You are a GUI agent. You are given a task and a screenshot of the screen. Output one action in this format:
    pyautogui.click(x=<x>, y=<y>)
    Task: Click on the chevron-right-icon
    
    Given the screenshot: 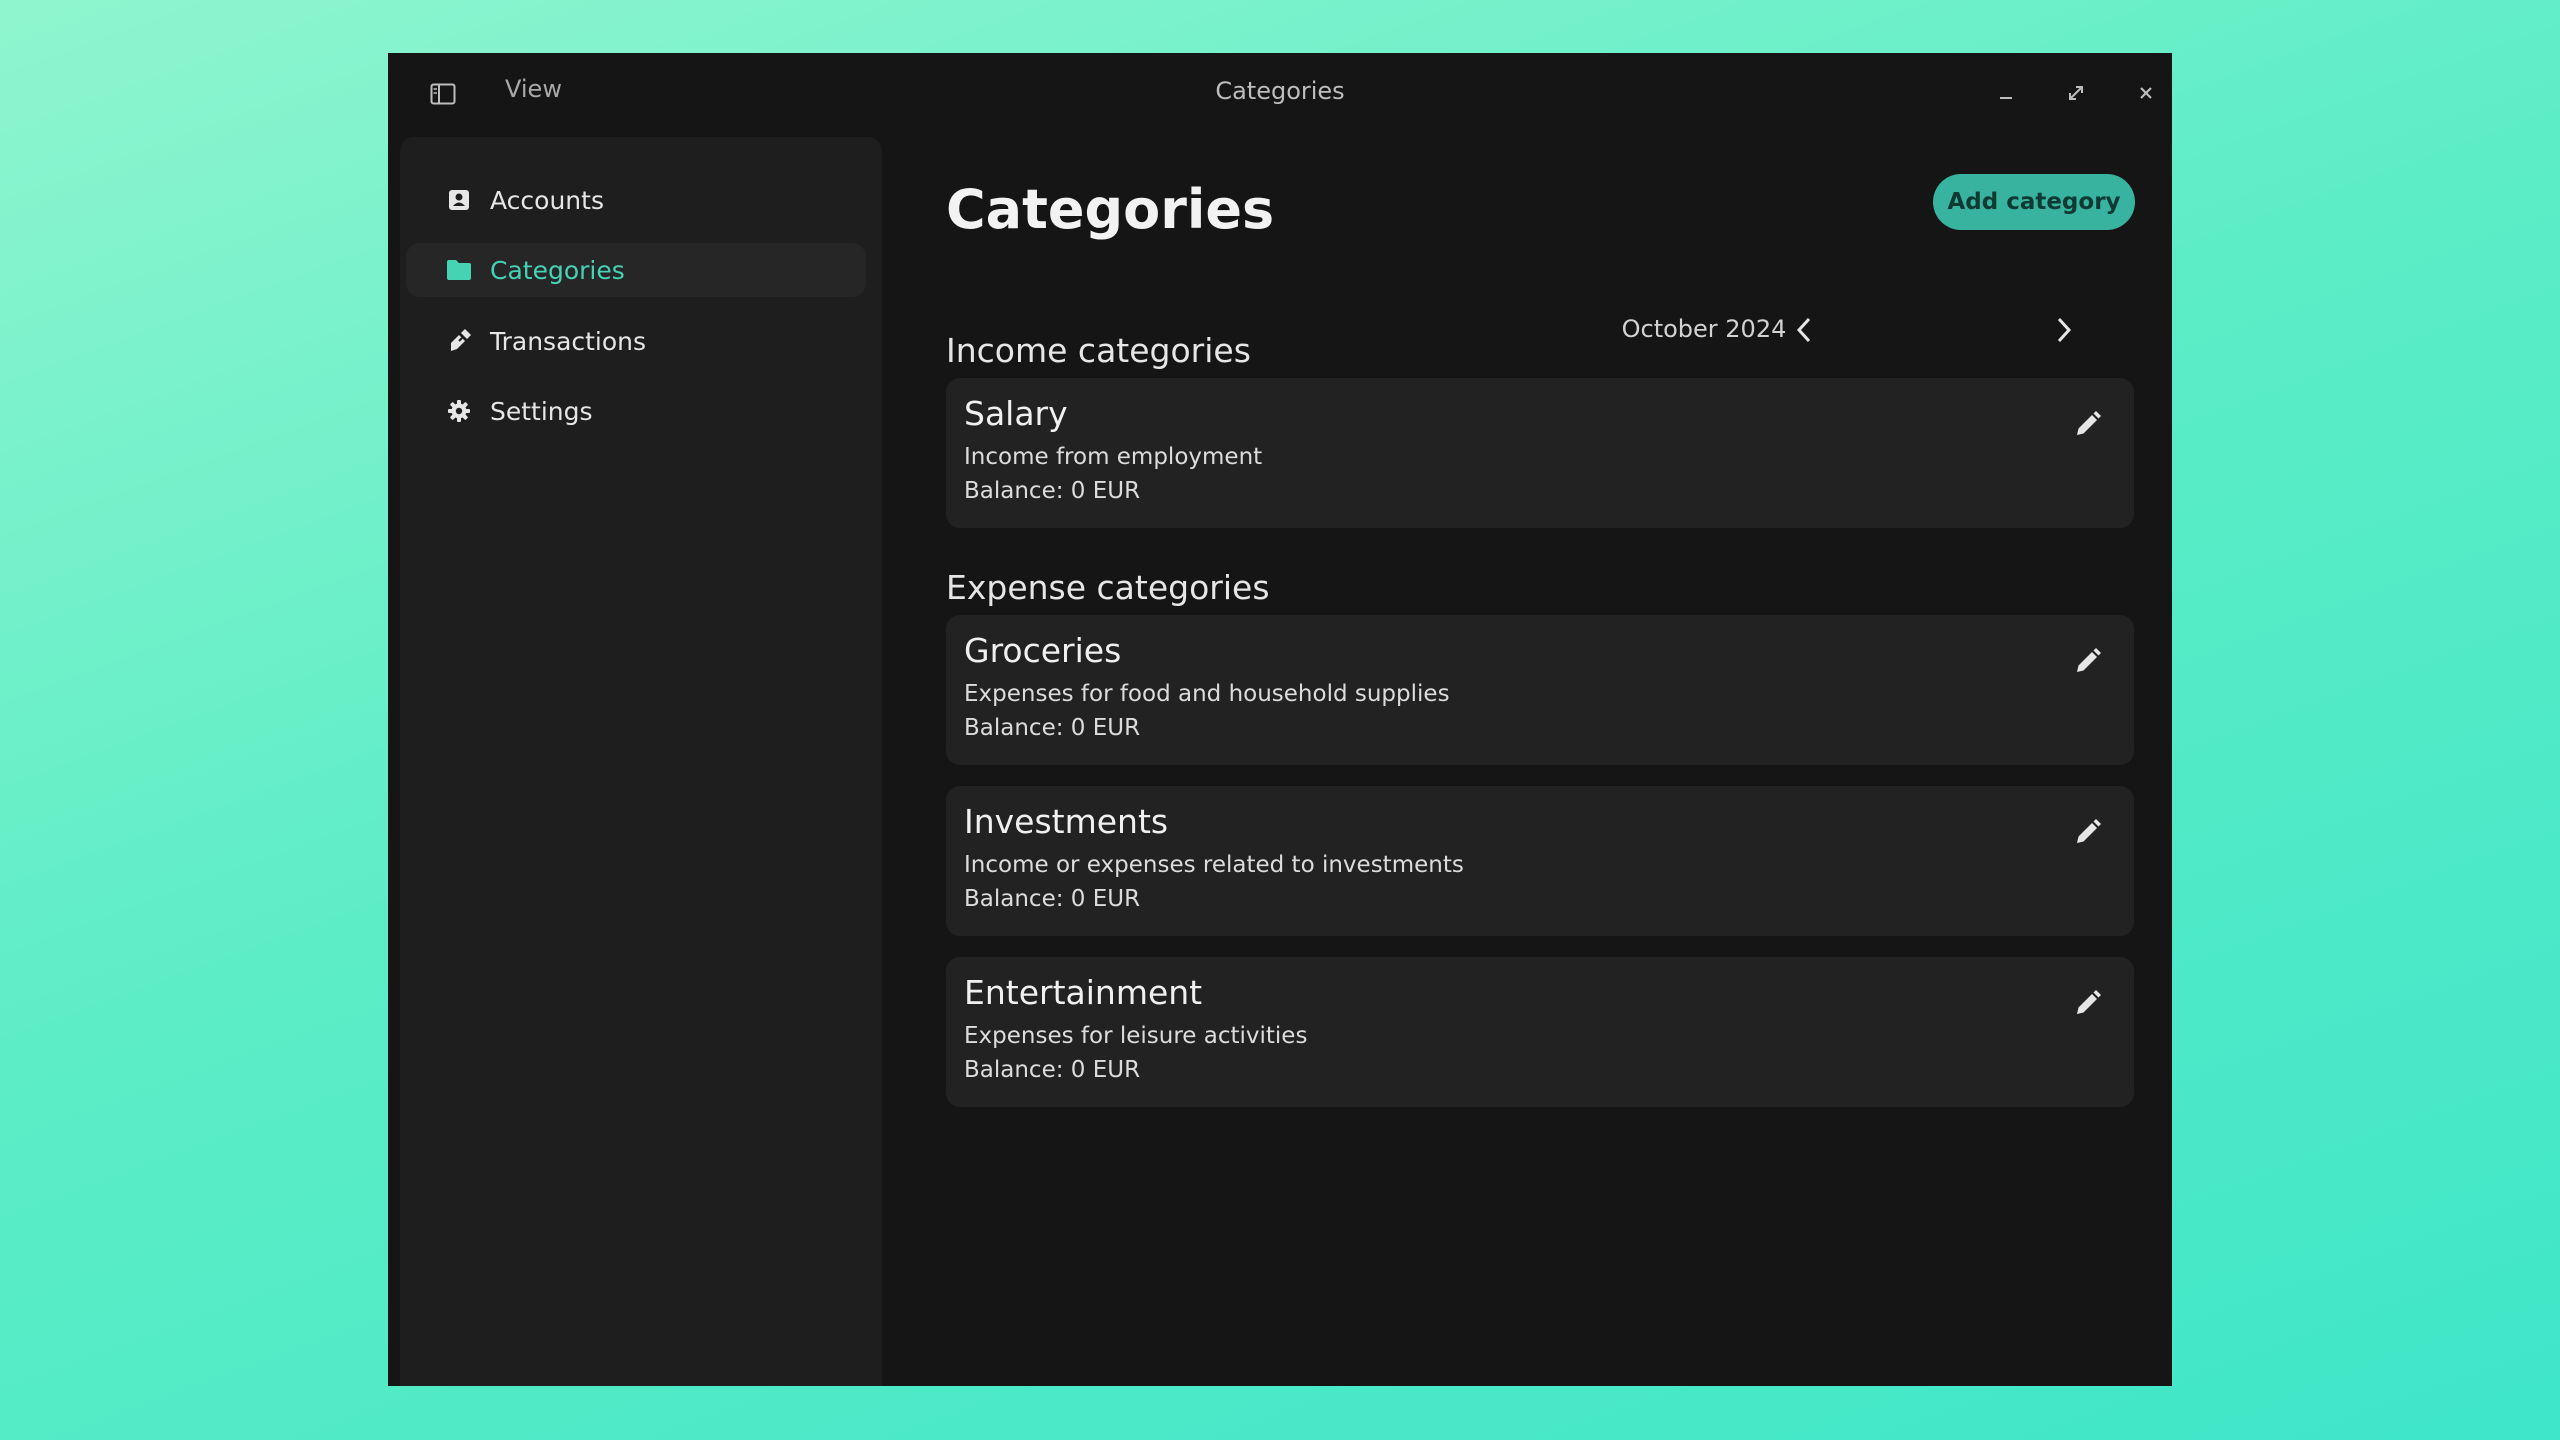 What is the action you would take?
    pyautogui.click(x=2064, y=330)
    